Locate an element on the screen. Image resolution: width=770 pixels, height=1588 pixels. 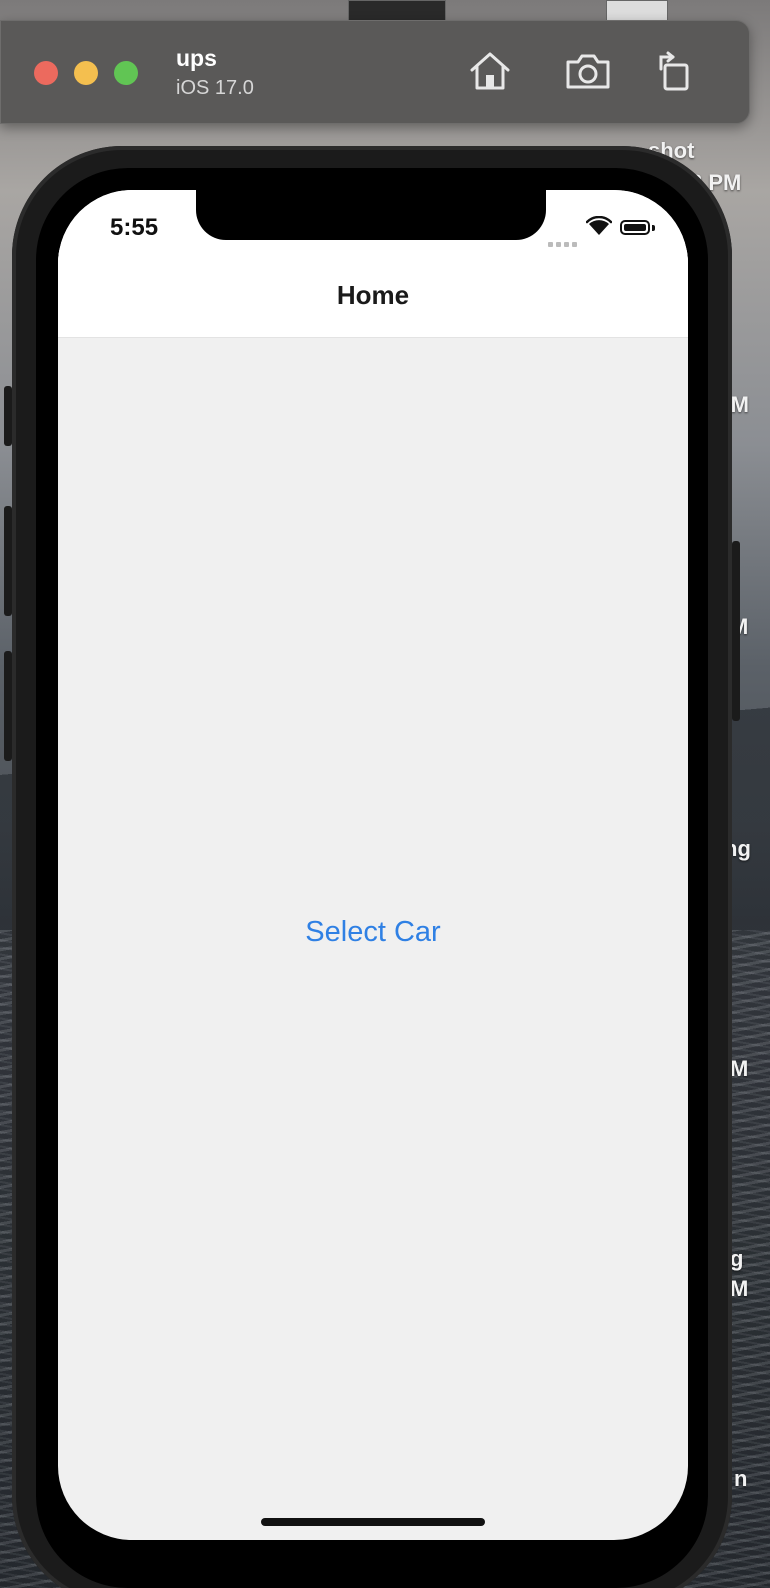
simulator-app-name: ups is located at coordinates (196, 58).